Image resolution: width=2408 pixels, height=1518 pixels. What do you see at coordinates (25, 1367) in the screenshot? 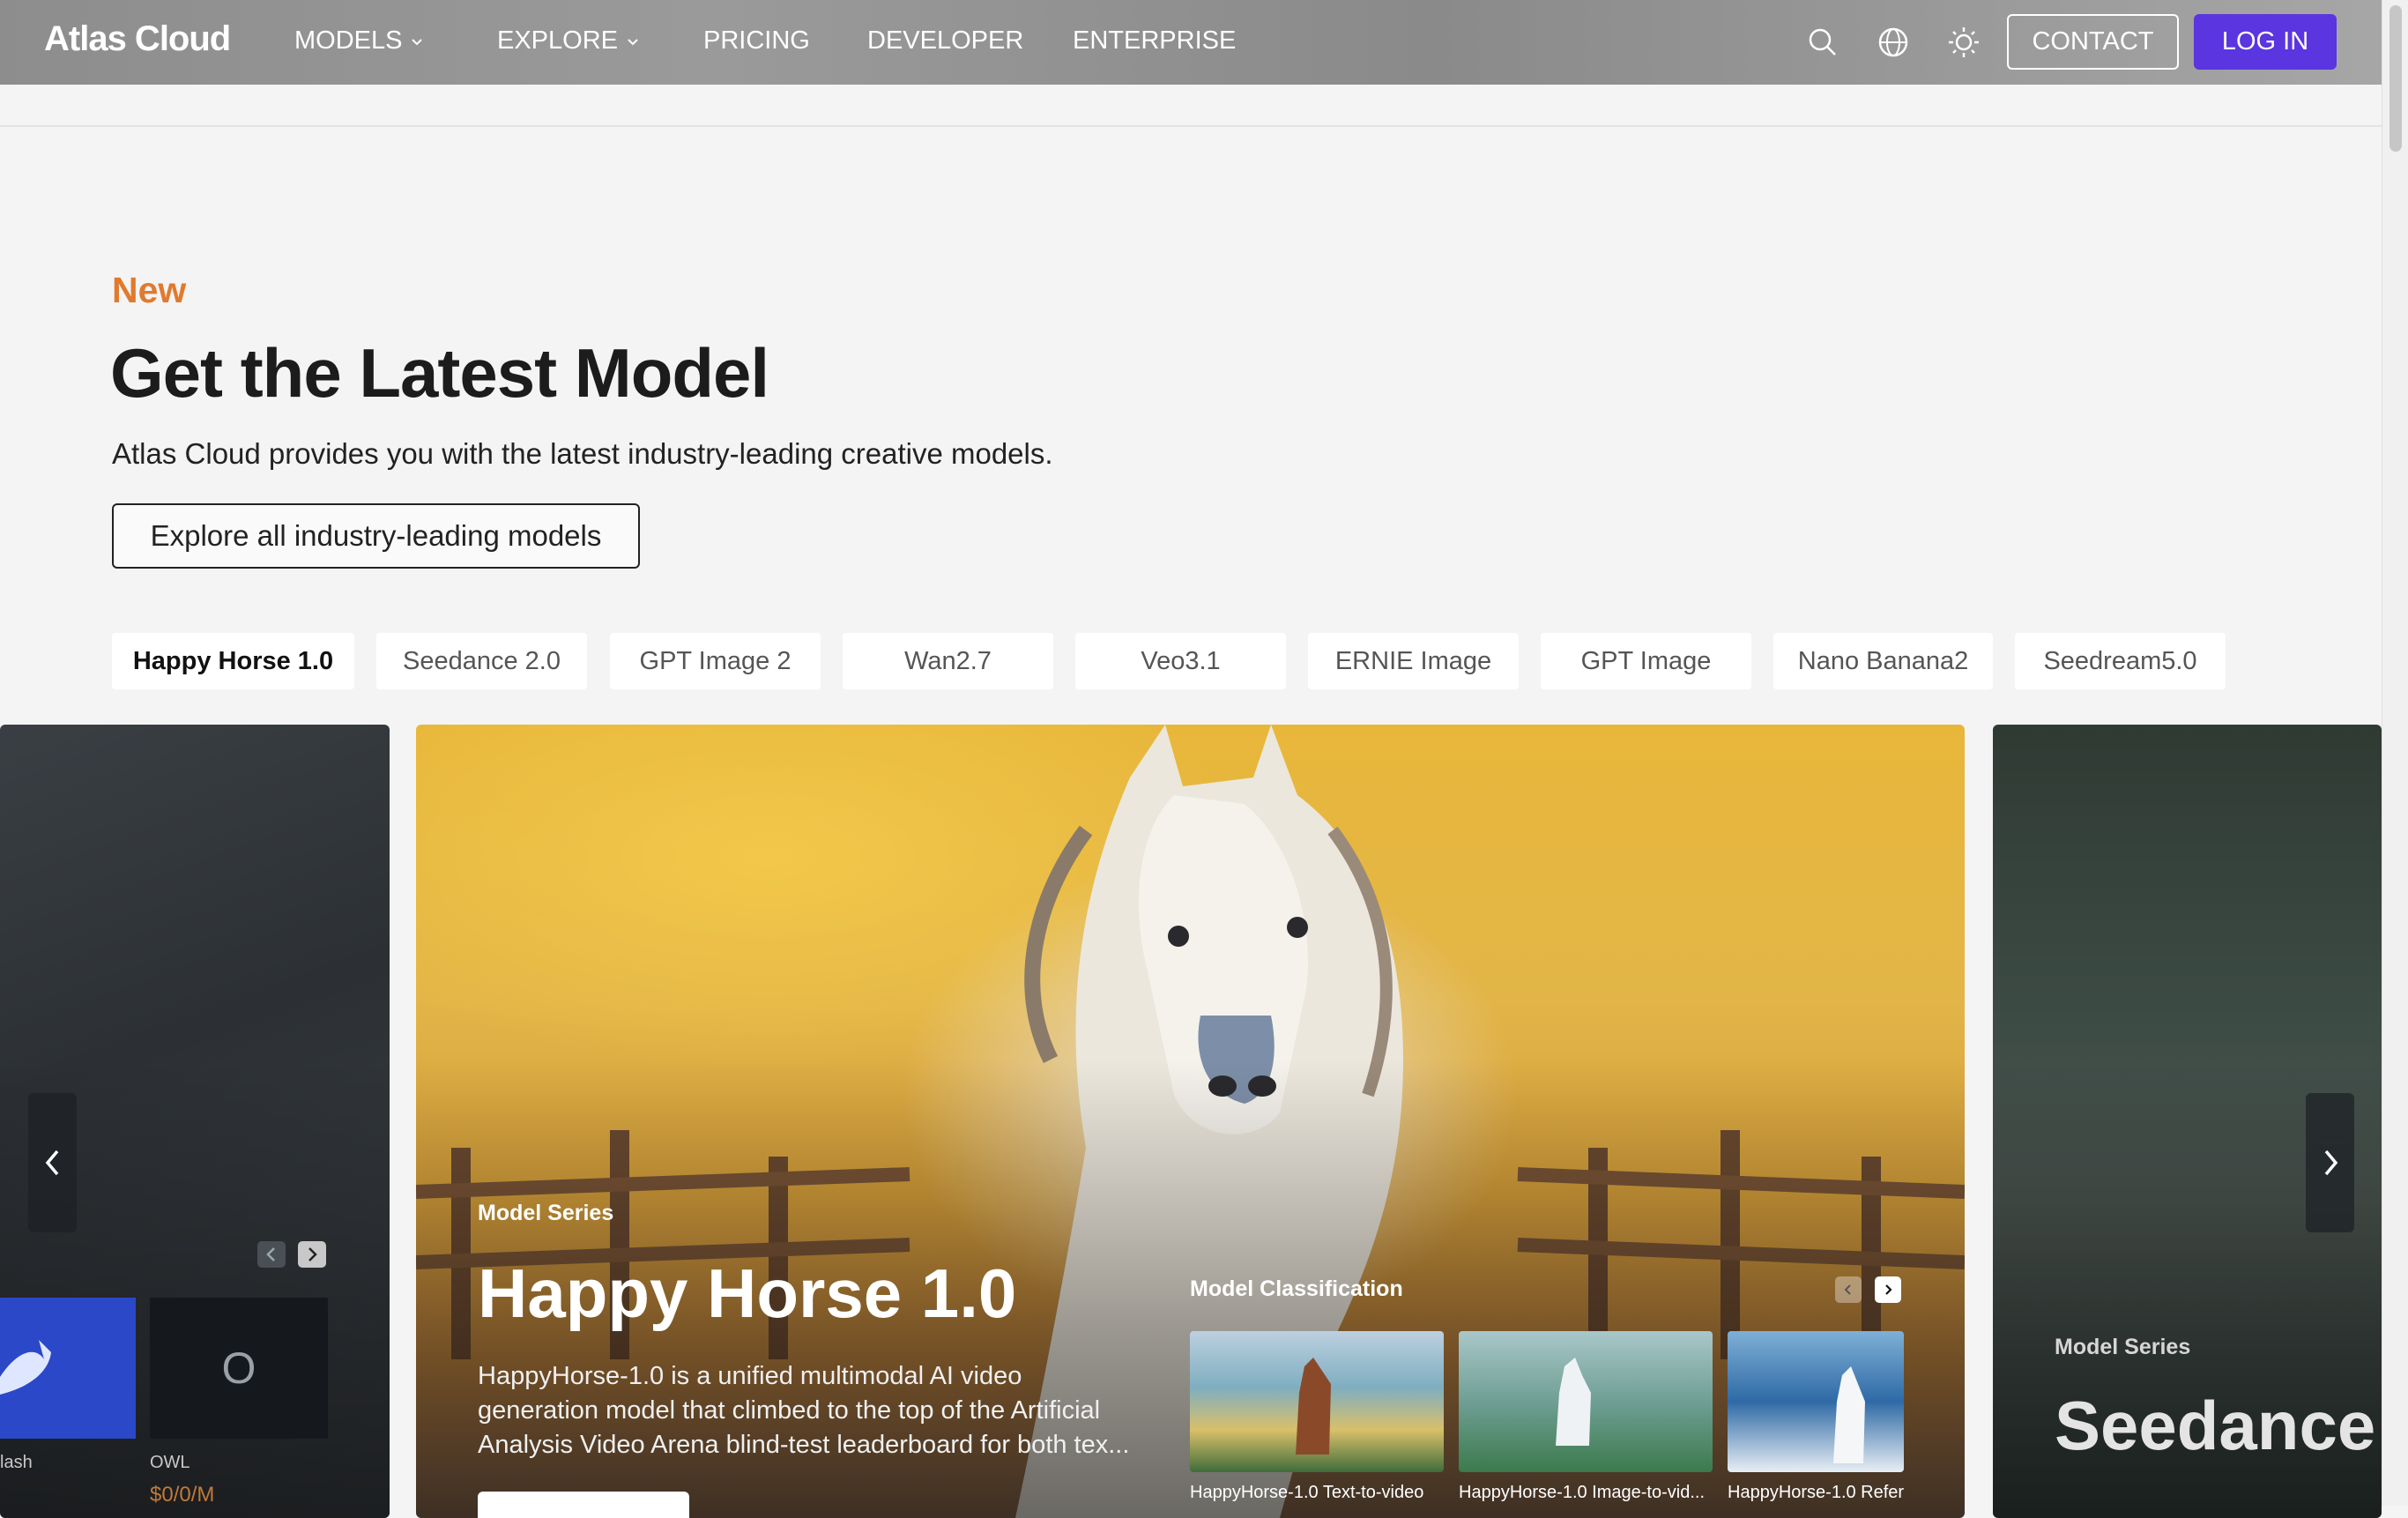
I see `whale-icon` at bounding box center [25, 1367].